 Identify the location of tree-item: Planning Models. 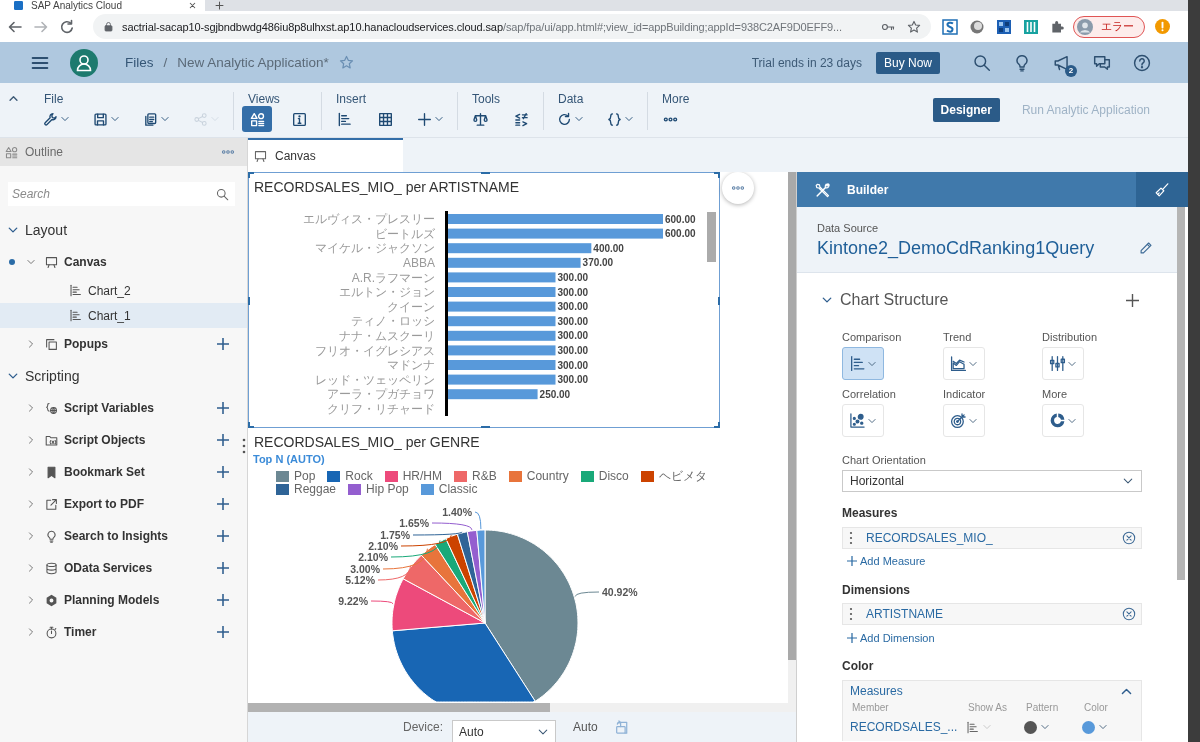
(105, 600).